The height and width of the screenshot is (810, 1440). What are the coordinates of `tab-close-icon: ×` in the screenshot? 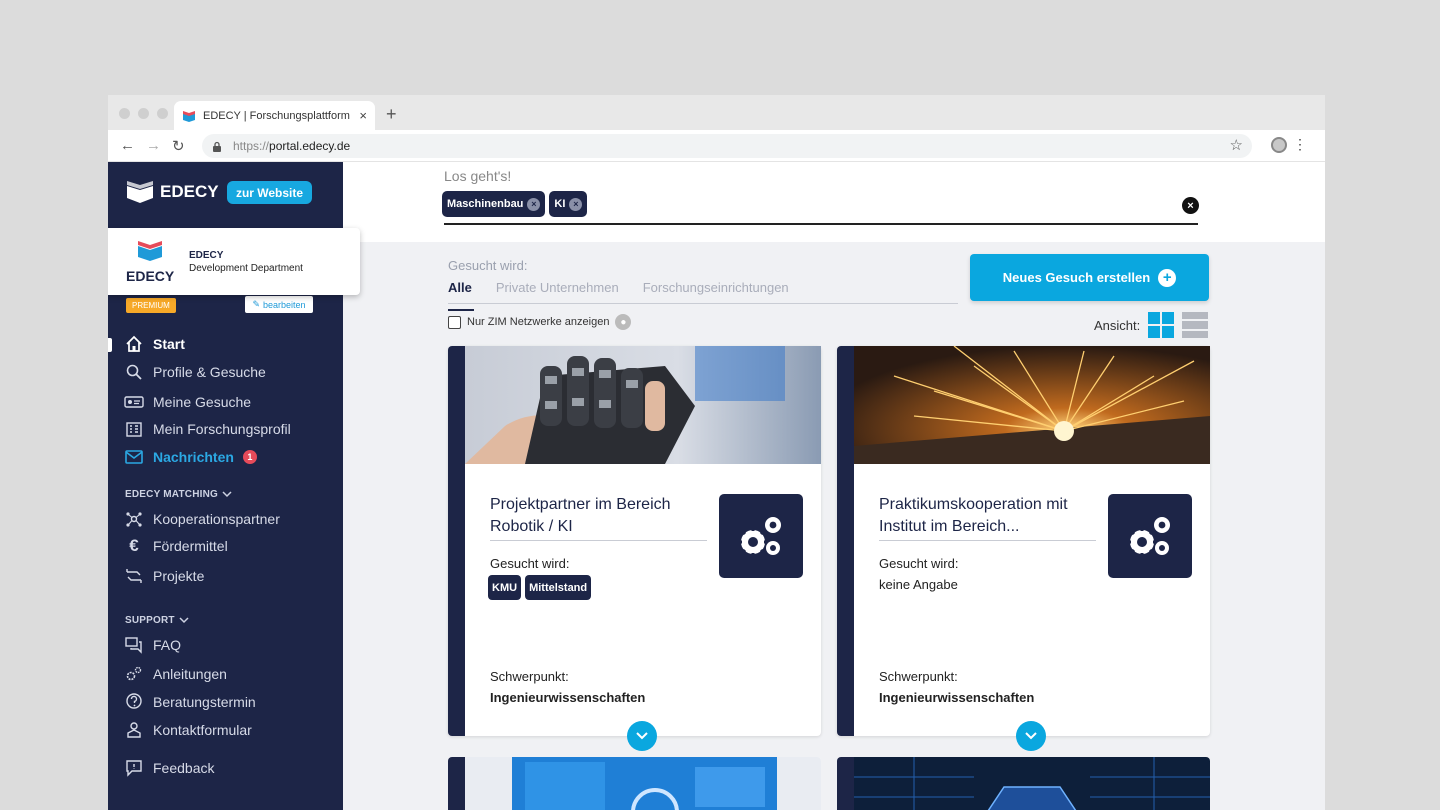 It's located at (363, 115).